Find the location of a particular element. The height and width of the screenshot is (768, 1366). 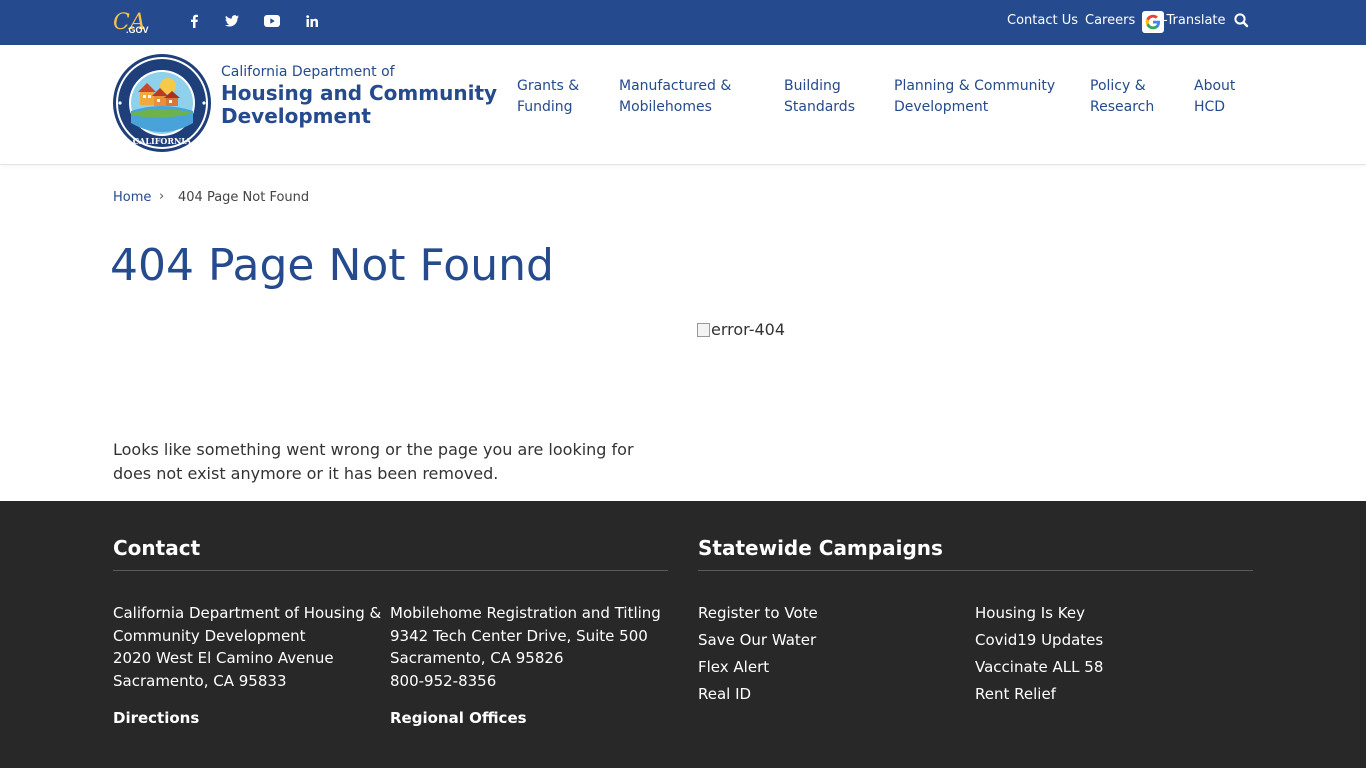

ca-gov-logo: CA .GOV is located at coordinates (133, 21).